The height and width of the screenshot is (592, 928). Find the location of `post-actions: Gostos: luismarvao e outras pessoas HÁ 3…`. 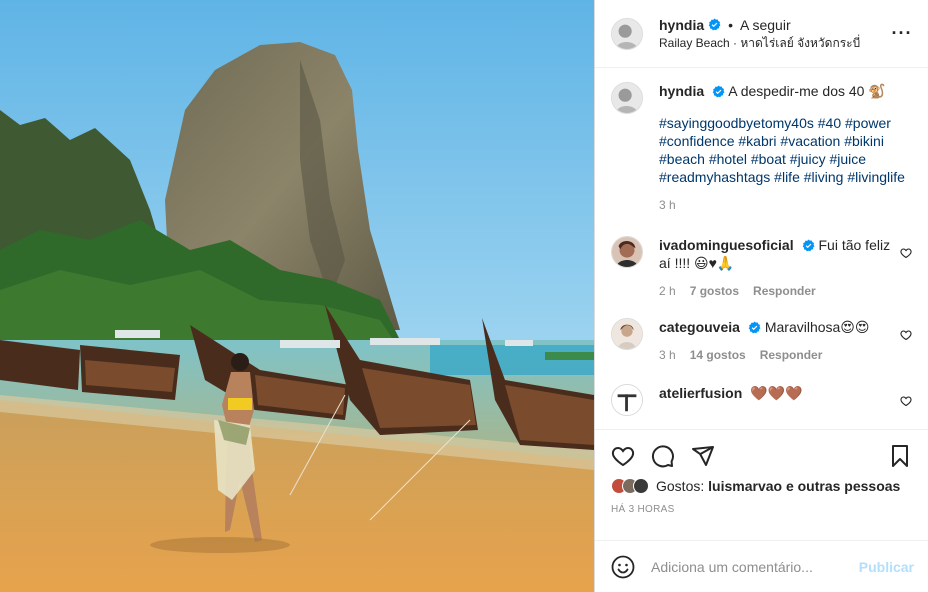

post-actions: Gostos: luismarvao e outras pessoas HÁ 3… is located at coordinates (761, 484).